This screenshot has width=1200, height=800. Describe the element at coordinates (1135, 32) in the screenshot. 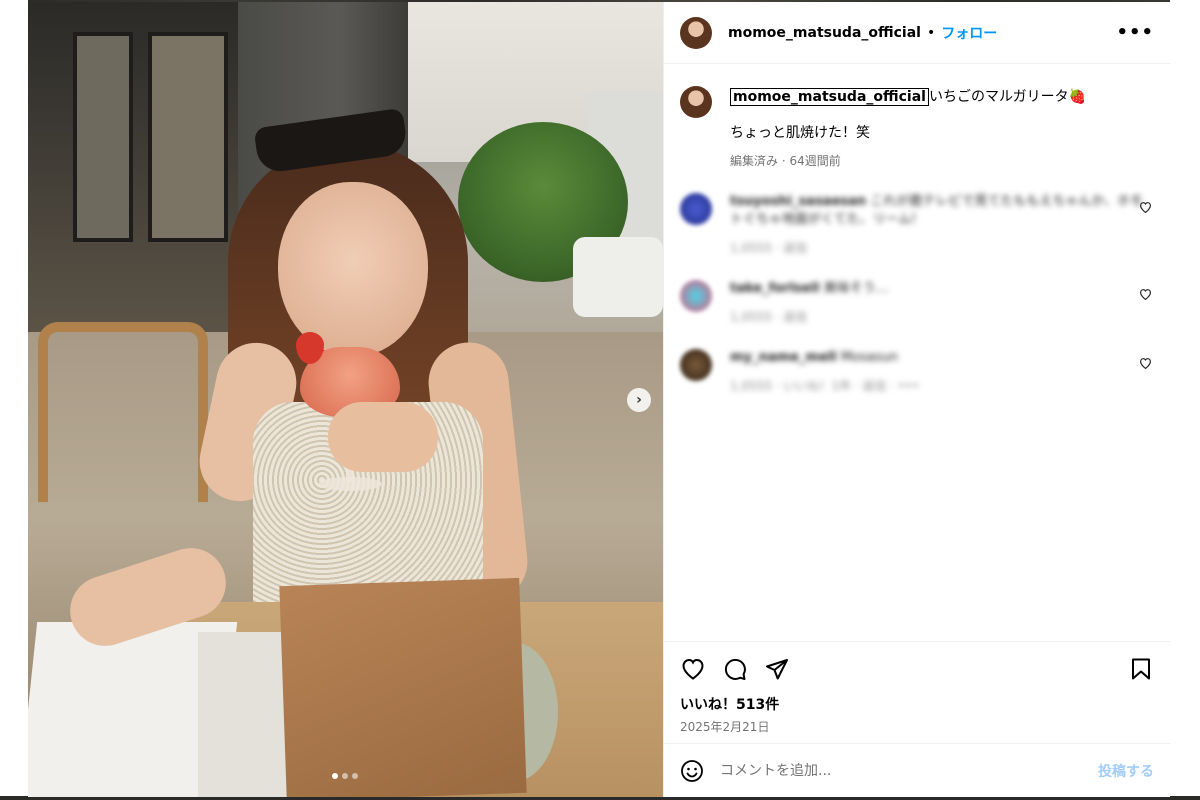

I see `more-options-icon: •••` at that location.